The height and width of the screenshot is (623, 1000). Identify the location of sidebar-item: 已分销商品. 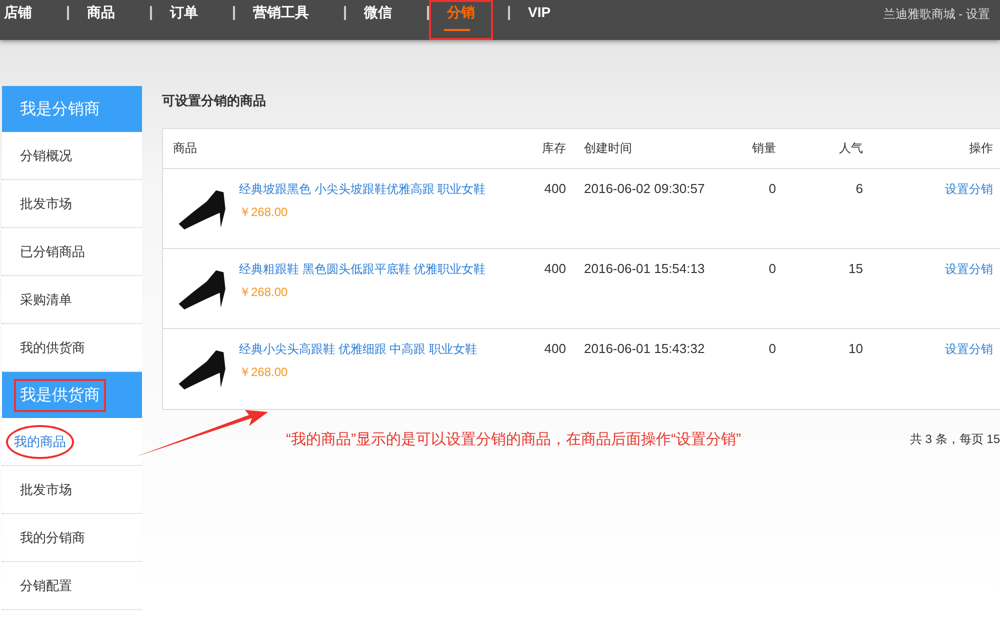
(72, 252).